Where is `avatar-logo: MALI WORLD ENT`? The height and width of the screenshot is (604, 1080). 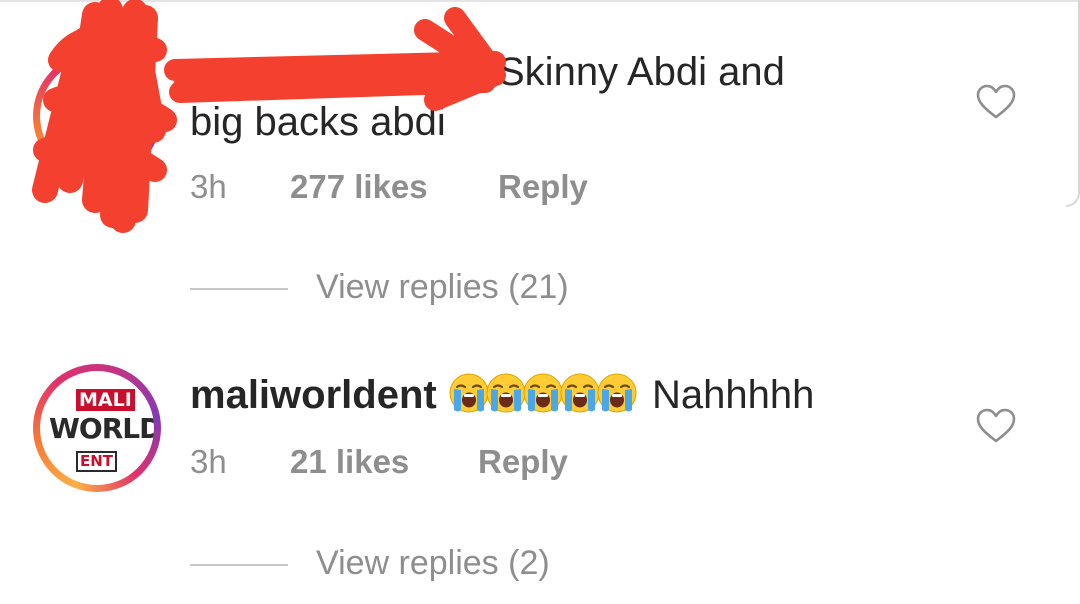
avatar-logo: MALI WORLD ENT is located at coordinates (97, 428).